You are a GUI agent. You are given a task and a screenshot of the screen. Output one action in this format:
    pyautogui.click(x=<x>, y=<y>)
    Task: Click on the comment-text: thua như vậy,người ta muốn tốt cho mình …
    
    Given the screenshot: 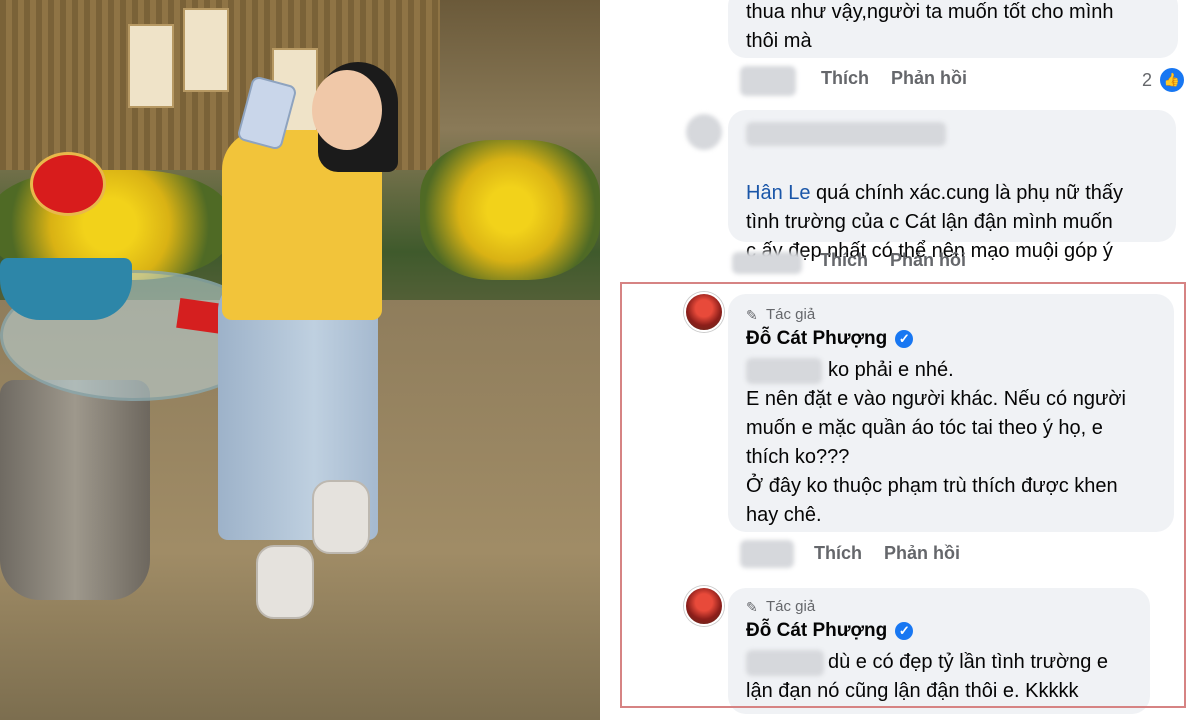 What is the action you would take?
    pyautogui.click(x=930, y=26)
    